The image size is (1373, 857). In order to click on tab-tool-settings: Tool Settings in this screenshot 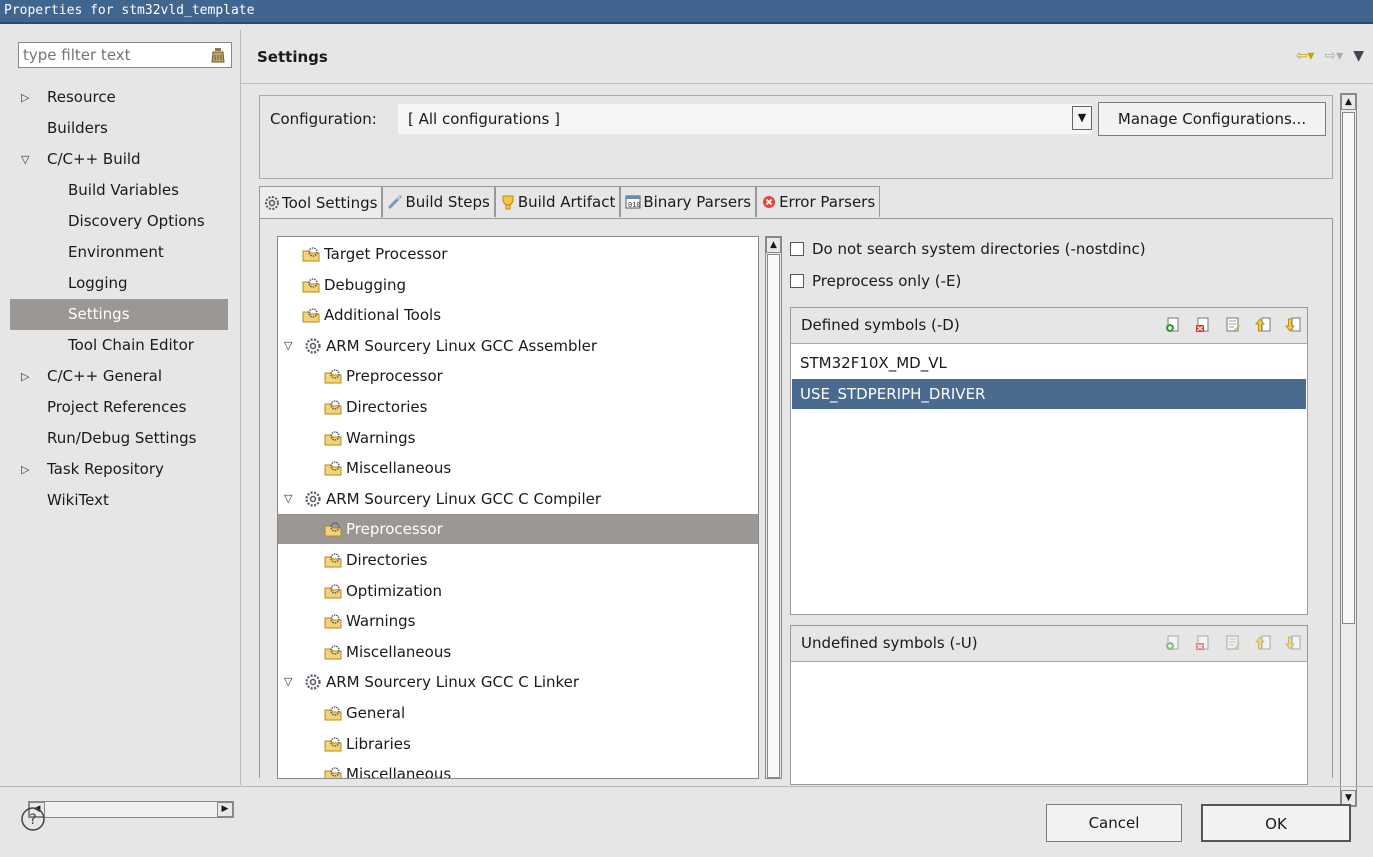, I will do `click(321, 202)`.